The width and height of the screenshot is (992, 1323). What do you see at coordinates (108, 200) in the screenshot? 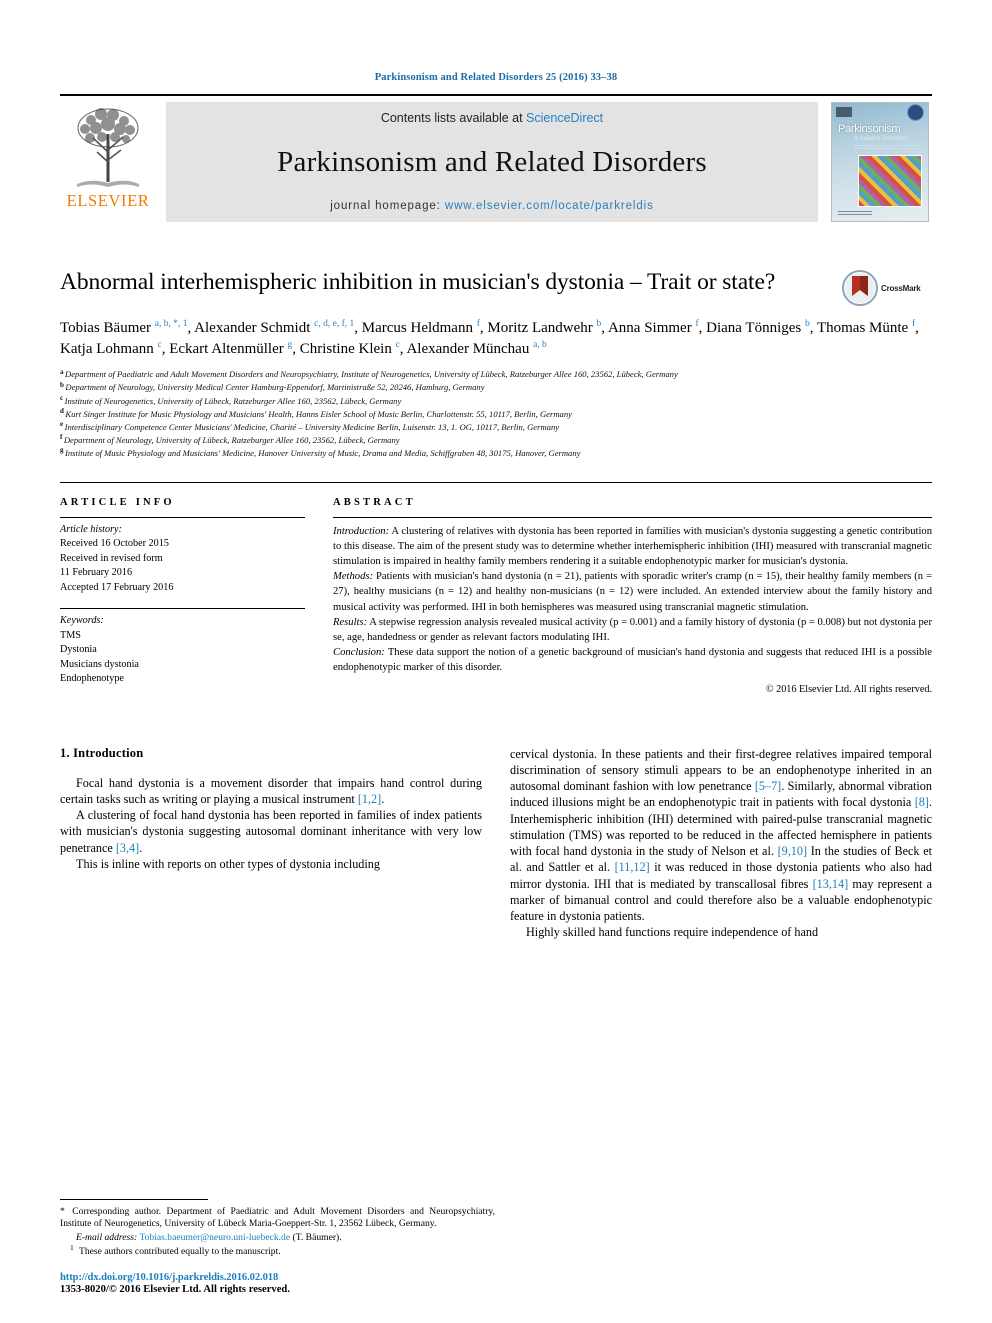
I see `elsevier-wordmark: ELSEVIER` at bounding box center [108, 200].